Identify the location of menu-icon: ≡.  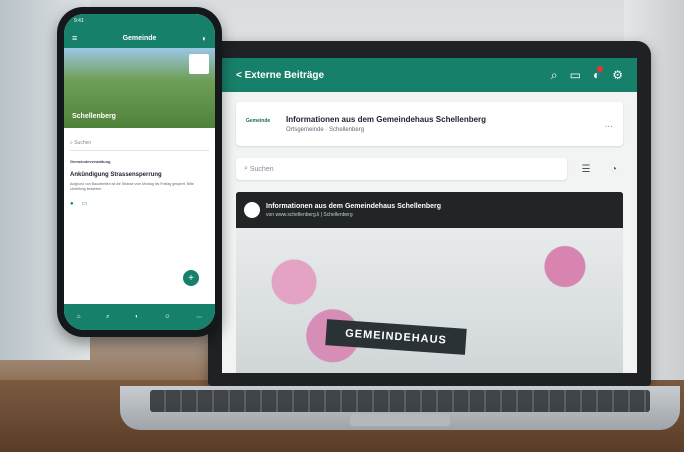
(74, 38).